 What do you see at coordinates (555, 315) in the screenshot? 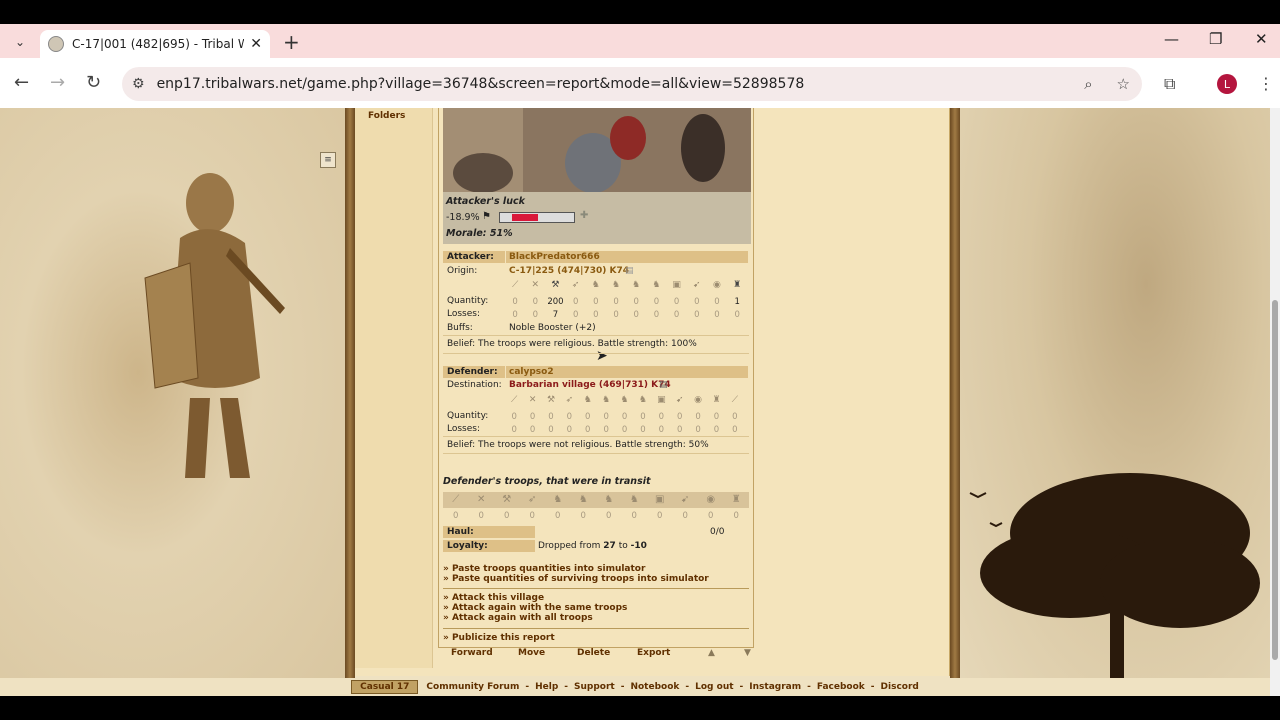
I see `att-loss-axe: 7` at bounding box center [555, 315].